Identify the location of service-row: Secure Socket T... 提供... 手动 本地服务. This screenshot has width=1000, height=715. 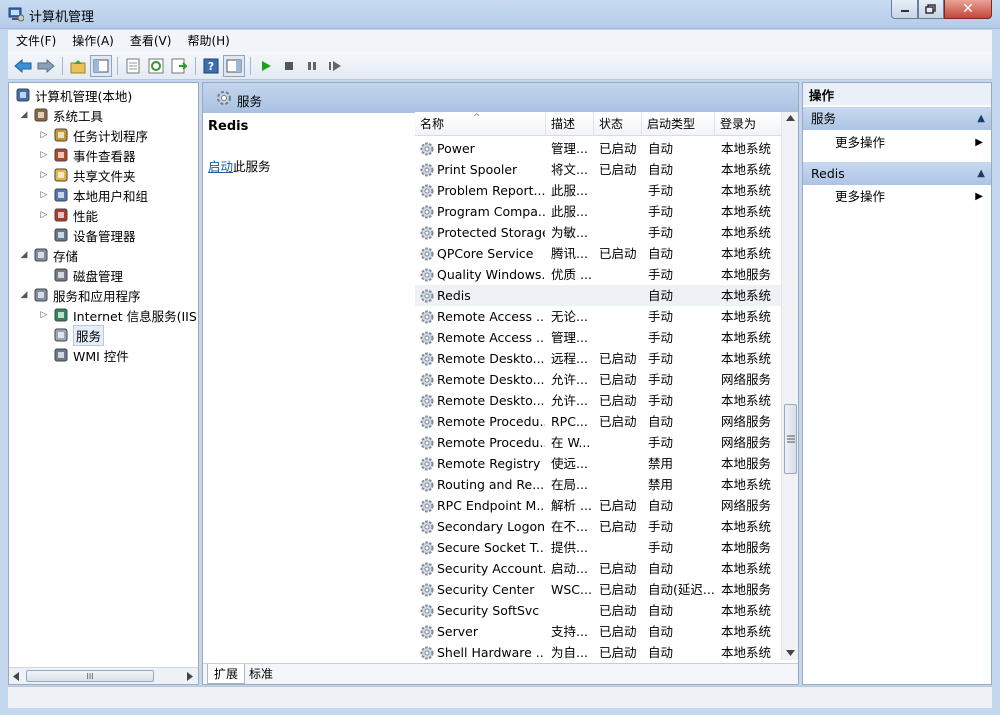
(598, 547).